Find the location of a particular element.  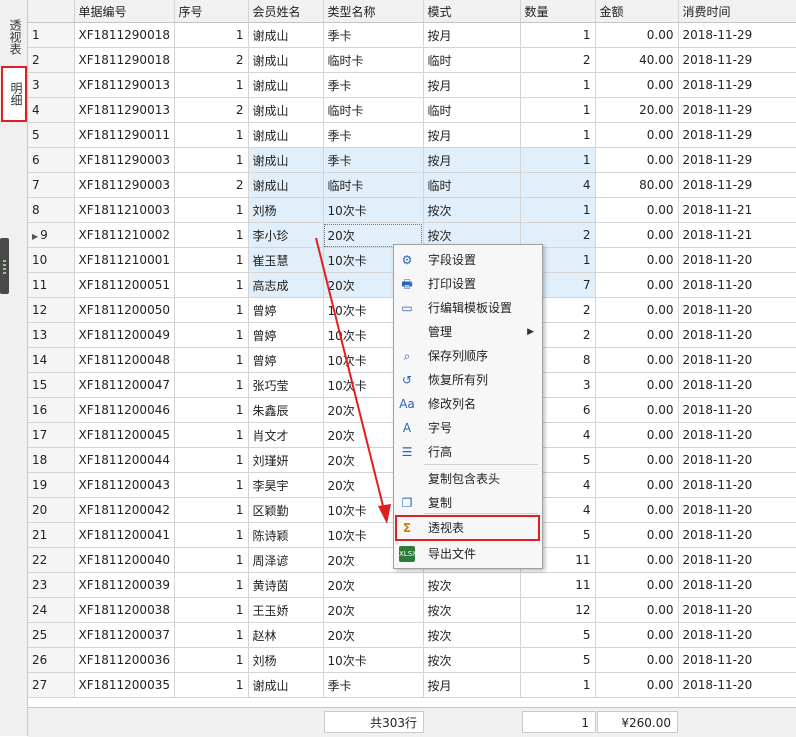

save-columns-icon: ⌕ is located at coordinates (407, 356).